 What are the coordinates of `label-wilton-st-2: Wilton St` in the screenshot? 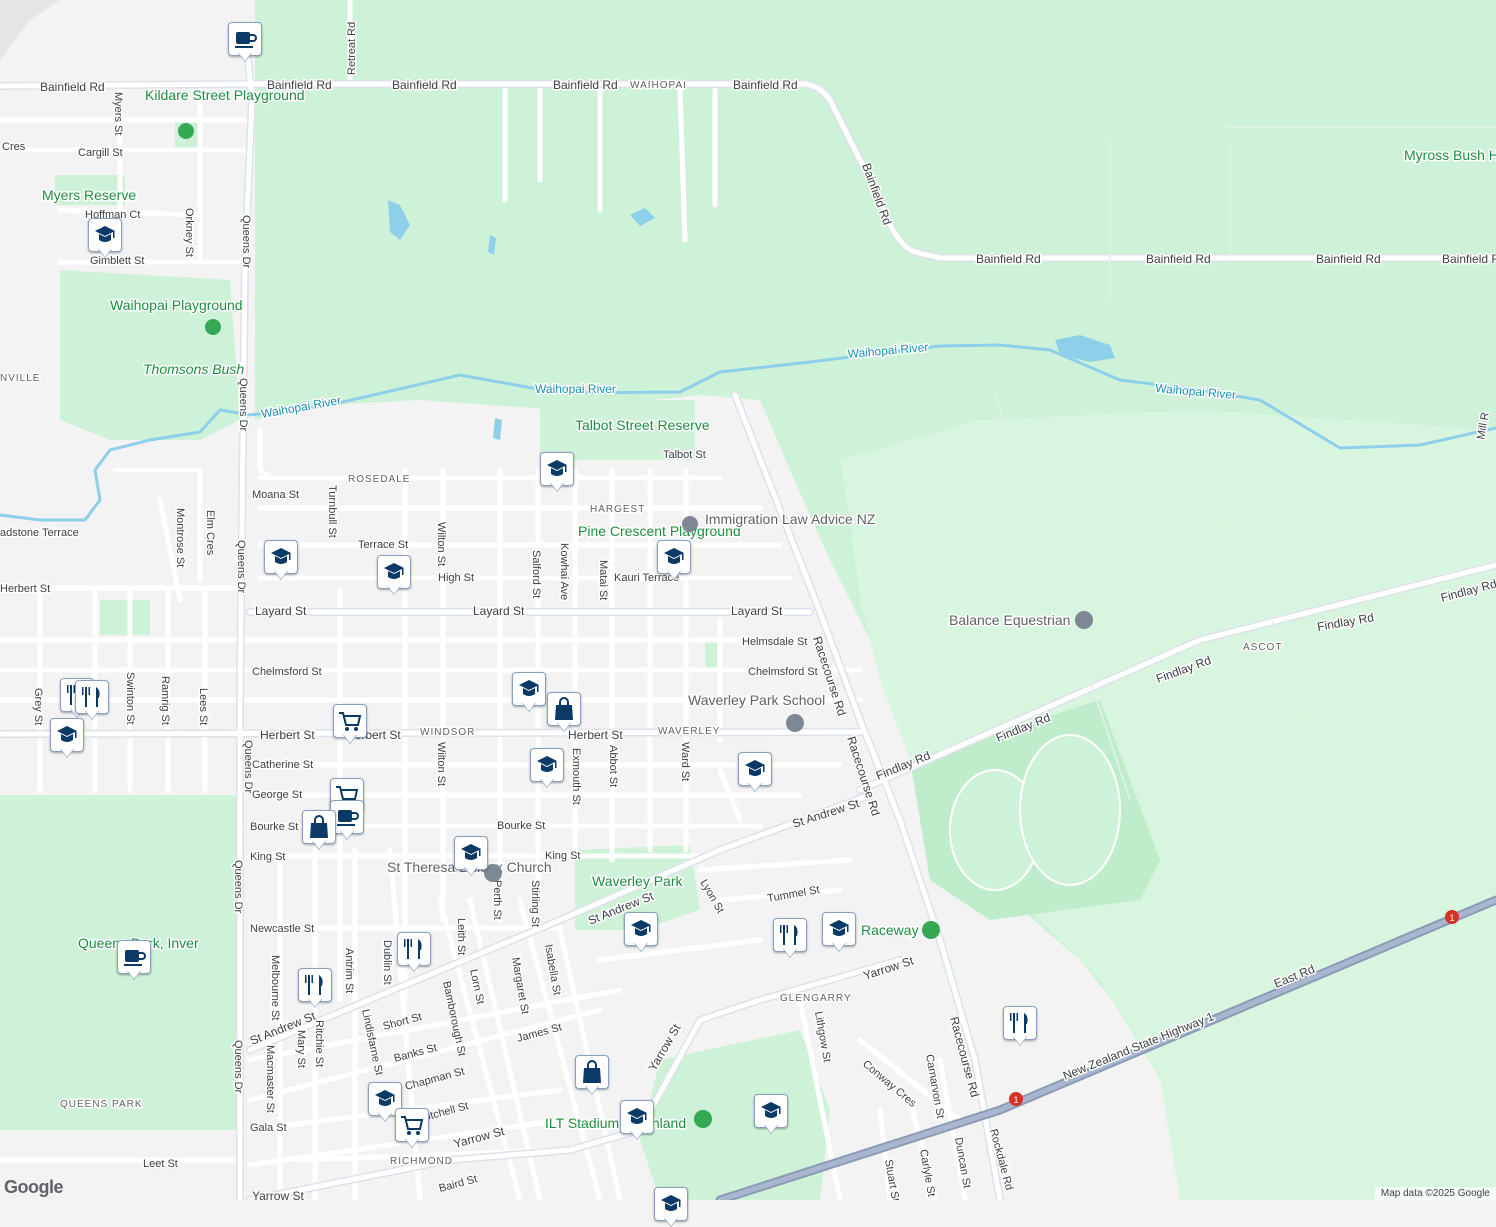 It's located at (441, 764).